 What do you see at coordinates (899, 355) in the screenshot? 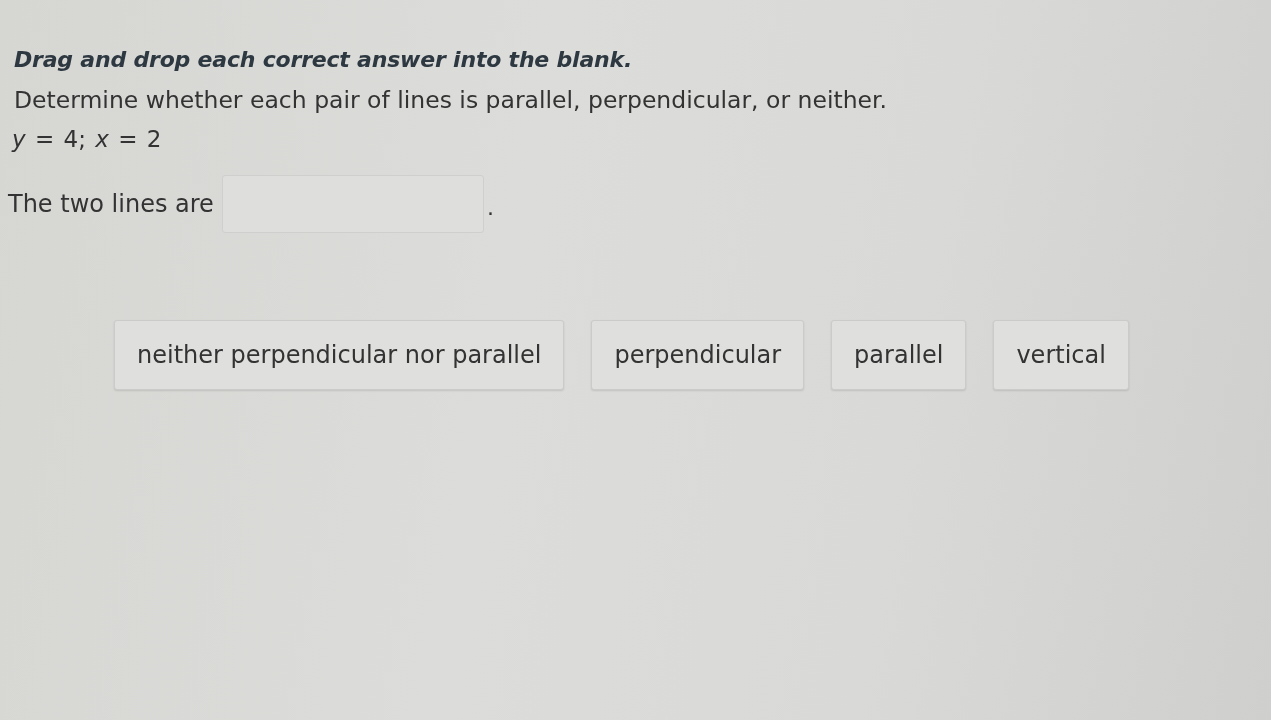
I see `answer-choice-tile: parallel` at bounding box center [899, 355].